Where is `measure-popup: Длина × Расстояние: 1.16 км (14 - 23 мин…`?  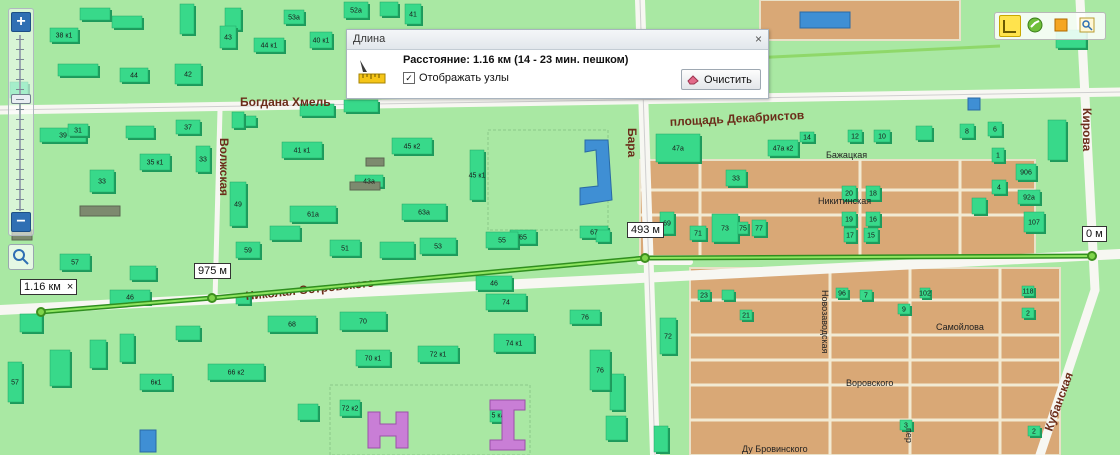
measure-popup: Длина × Расстояние: 1.16 км (14 - 23 мин… is located at coordinates (557, 64).